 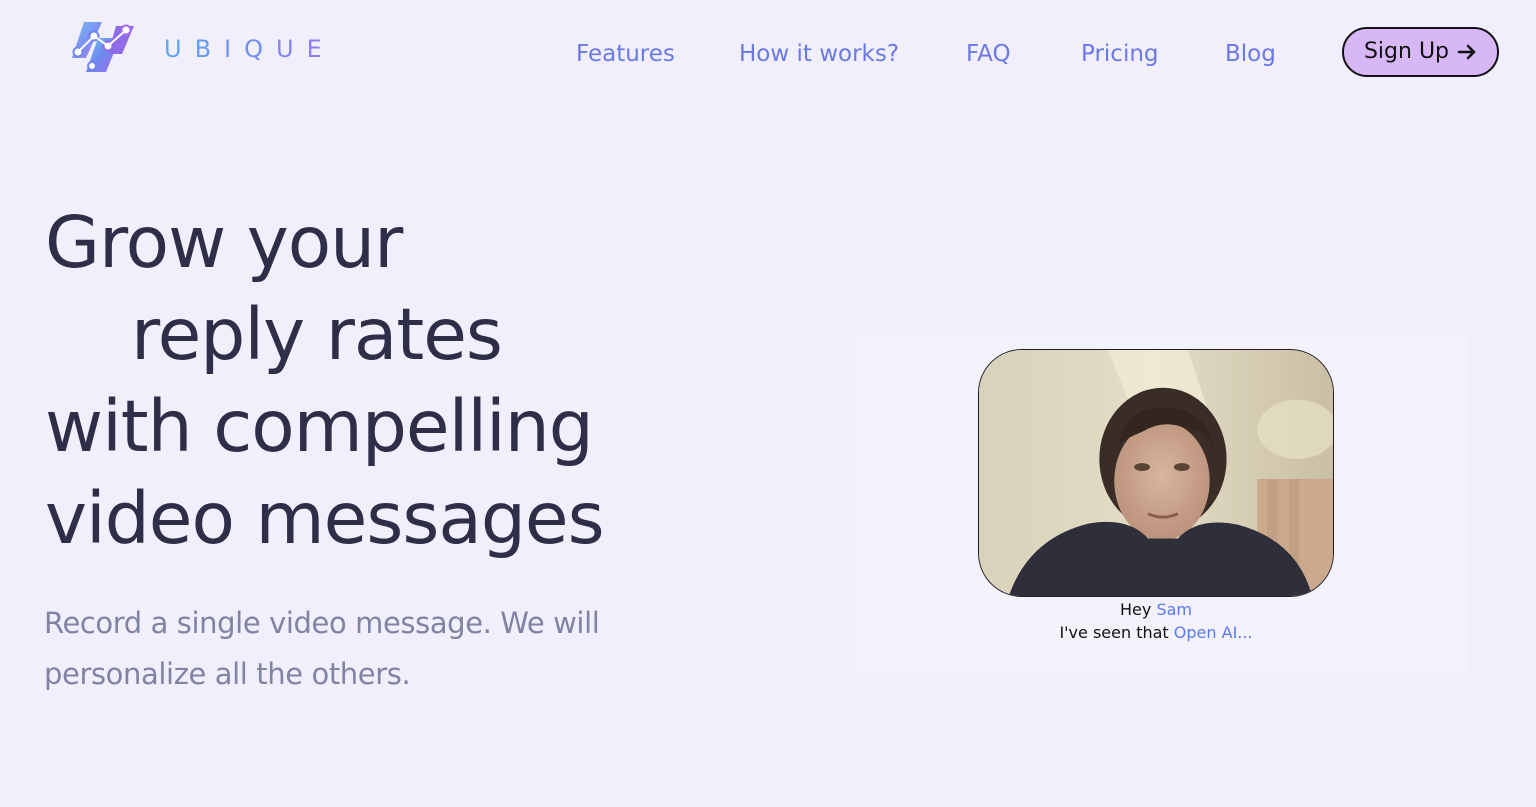 What do you see at coordinates (1114, 632) in the screenshot?
I see `caption-phrase: I've seen that` at bounding box center [1114, 632].